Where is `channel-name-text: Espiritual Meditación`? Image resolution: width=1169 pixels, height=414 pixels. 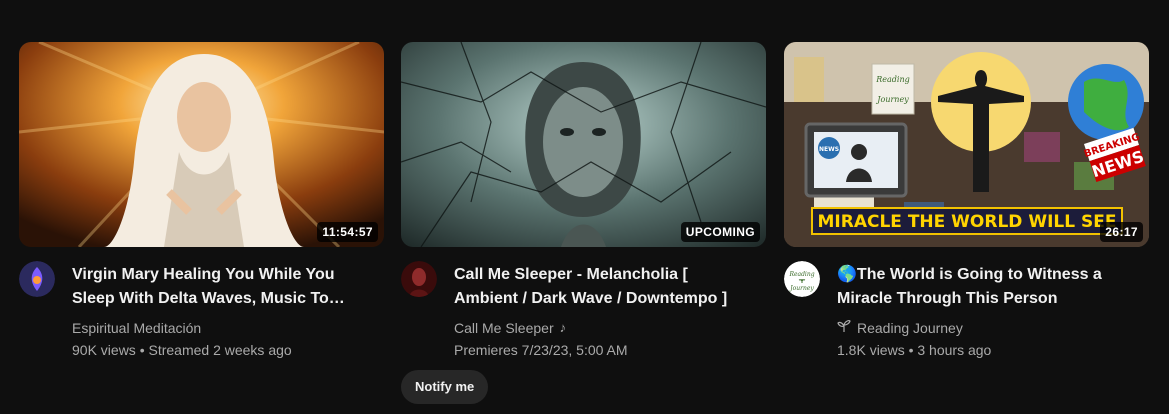
channel-name-text: Espiritual Meditación is located at coordinates (136, 328).